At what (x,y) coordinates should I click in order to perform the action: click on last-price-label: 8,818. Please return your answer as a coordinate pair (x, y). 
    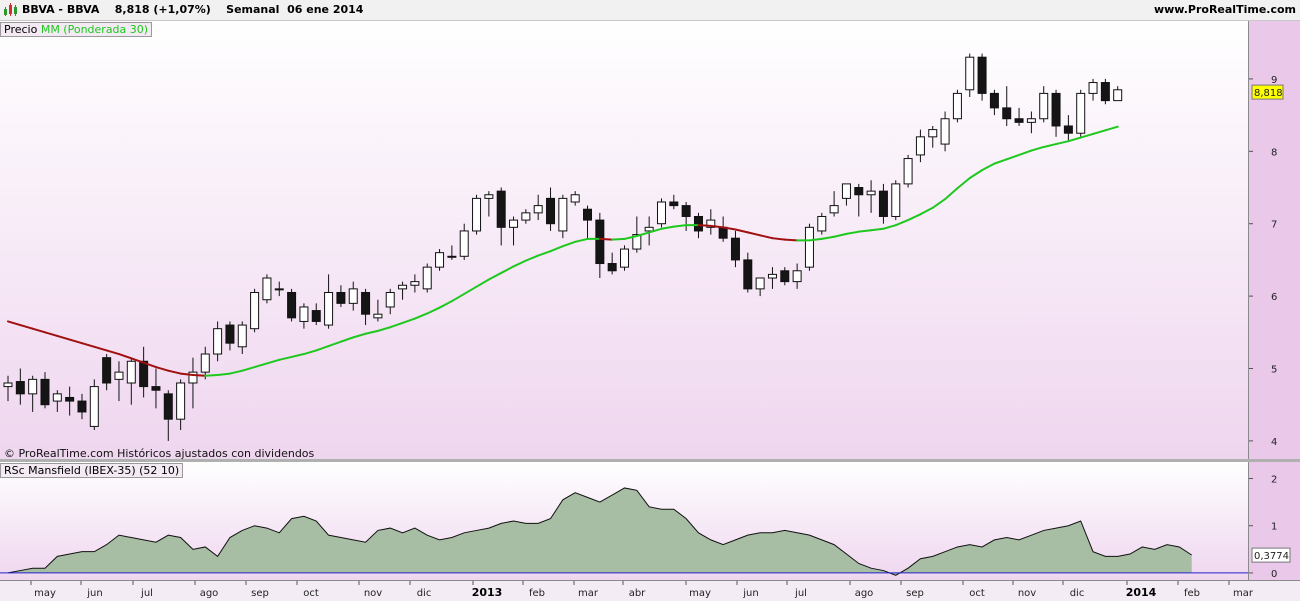
    Looking at the image, I should click on (1268, 93).